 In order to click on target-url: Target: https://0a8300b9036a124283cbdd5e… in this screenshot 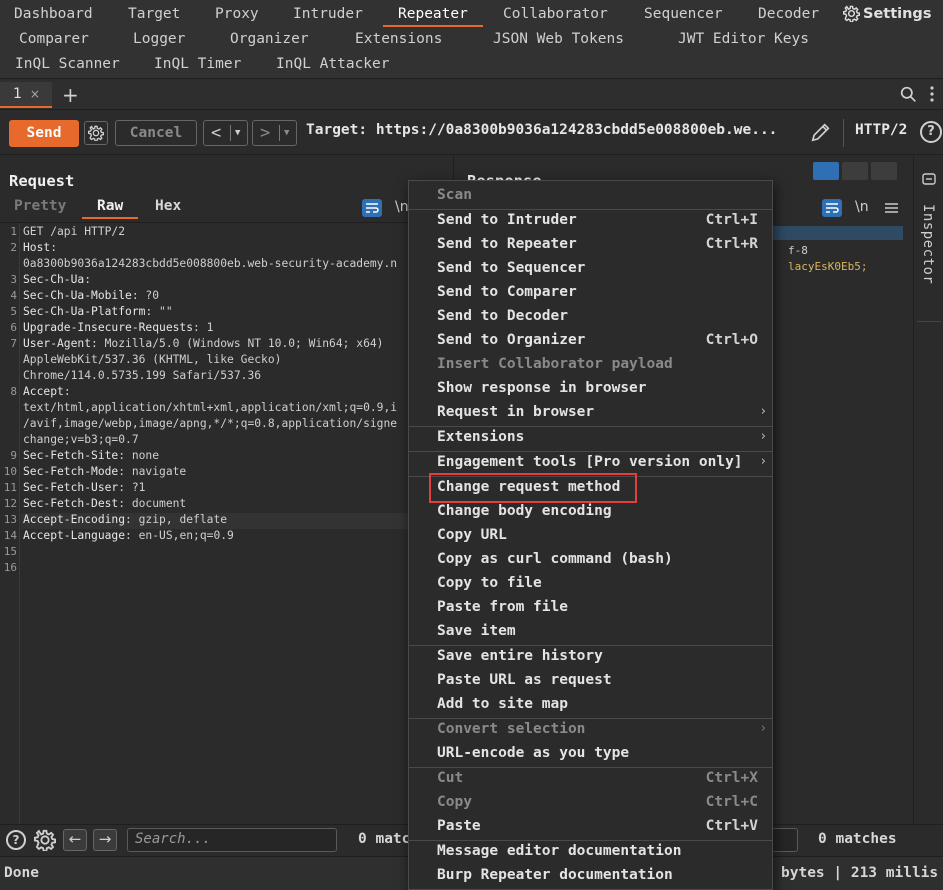, I will do `click(541, 130)`.